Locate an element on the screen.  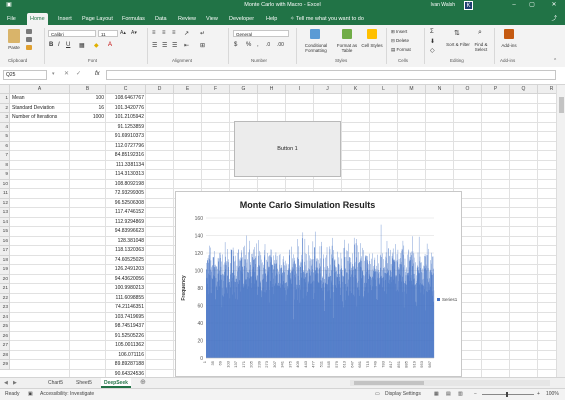
add-sheet-icon: ⊕ is located at coordinates (143, 383).